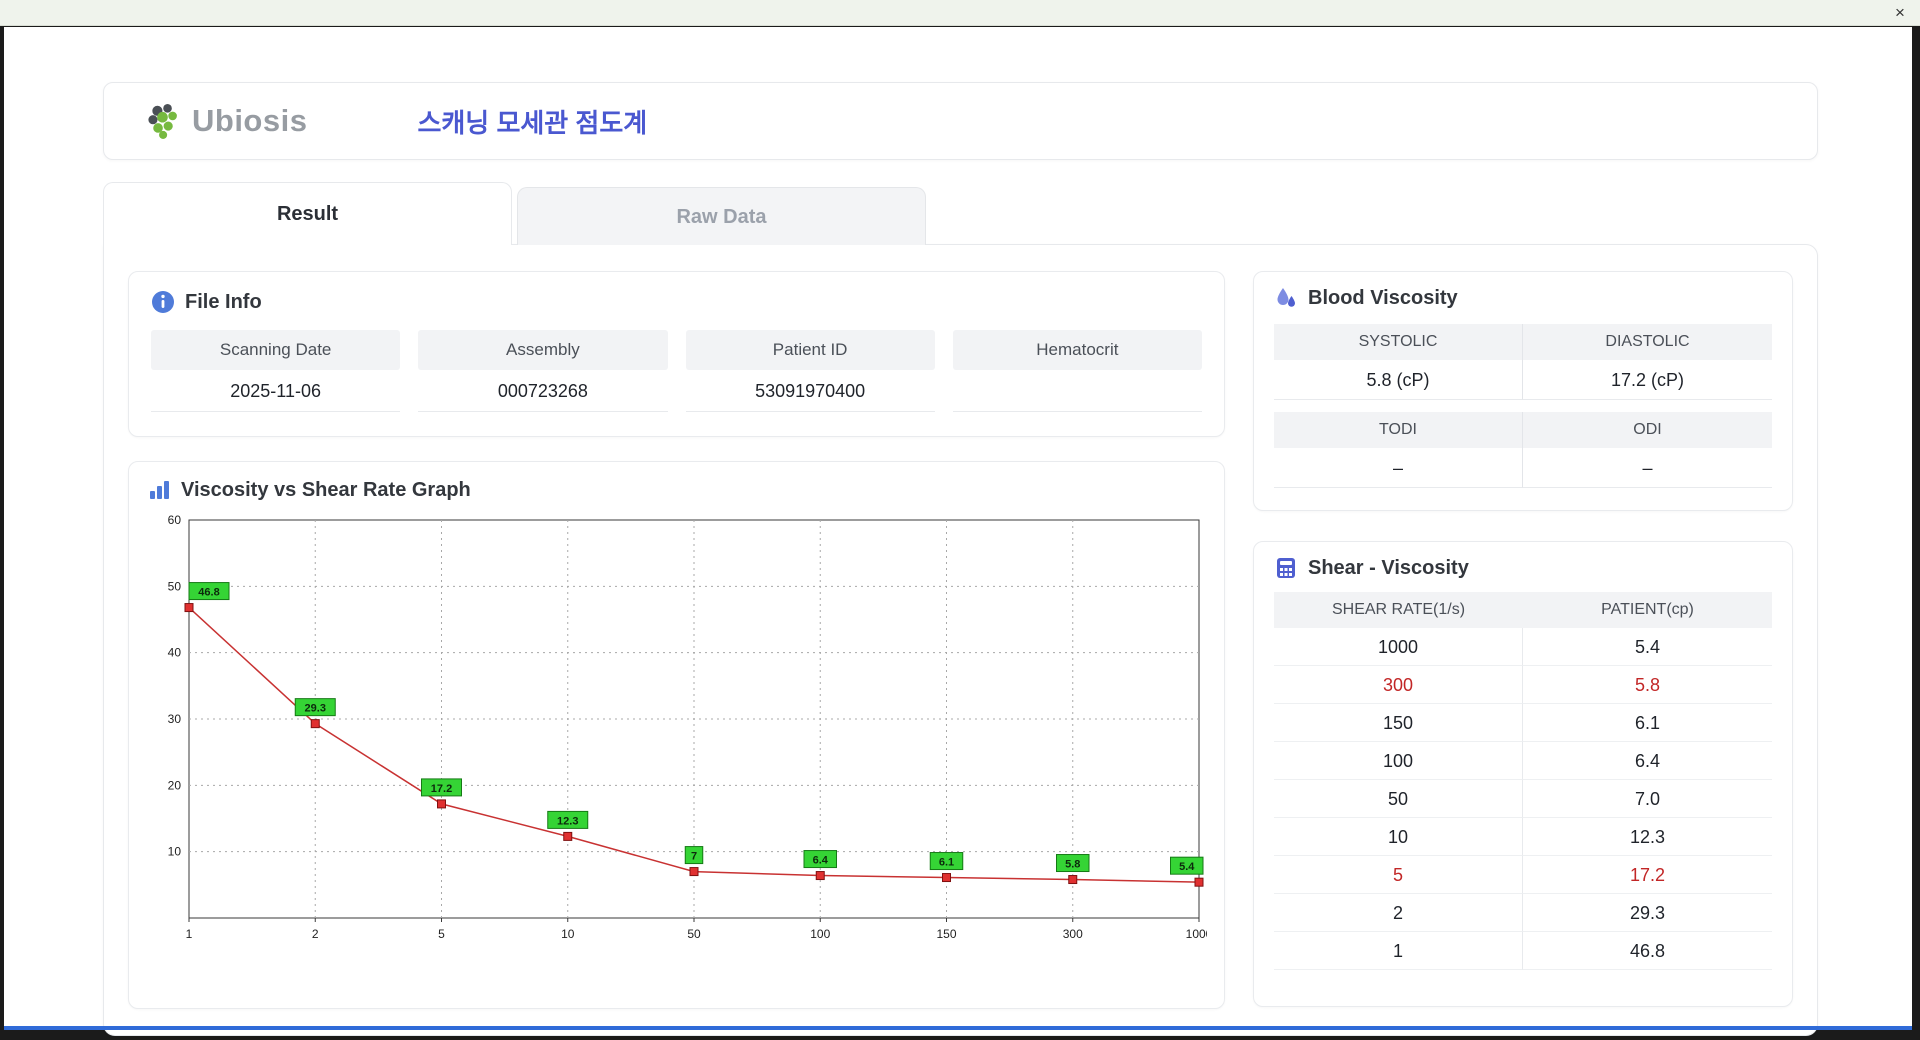 The width and height of the screenshot is (1920, 1040). Describe the element at coordinates (163, 302) in the screenshot. I see `info-icon` at that location.